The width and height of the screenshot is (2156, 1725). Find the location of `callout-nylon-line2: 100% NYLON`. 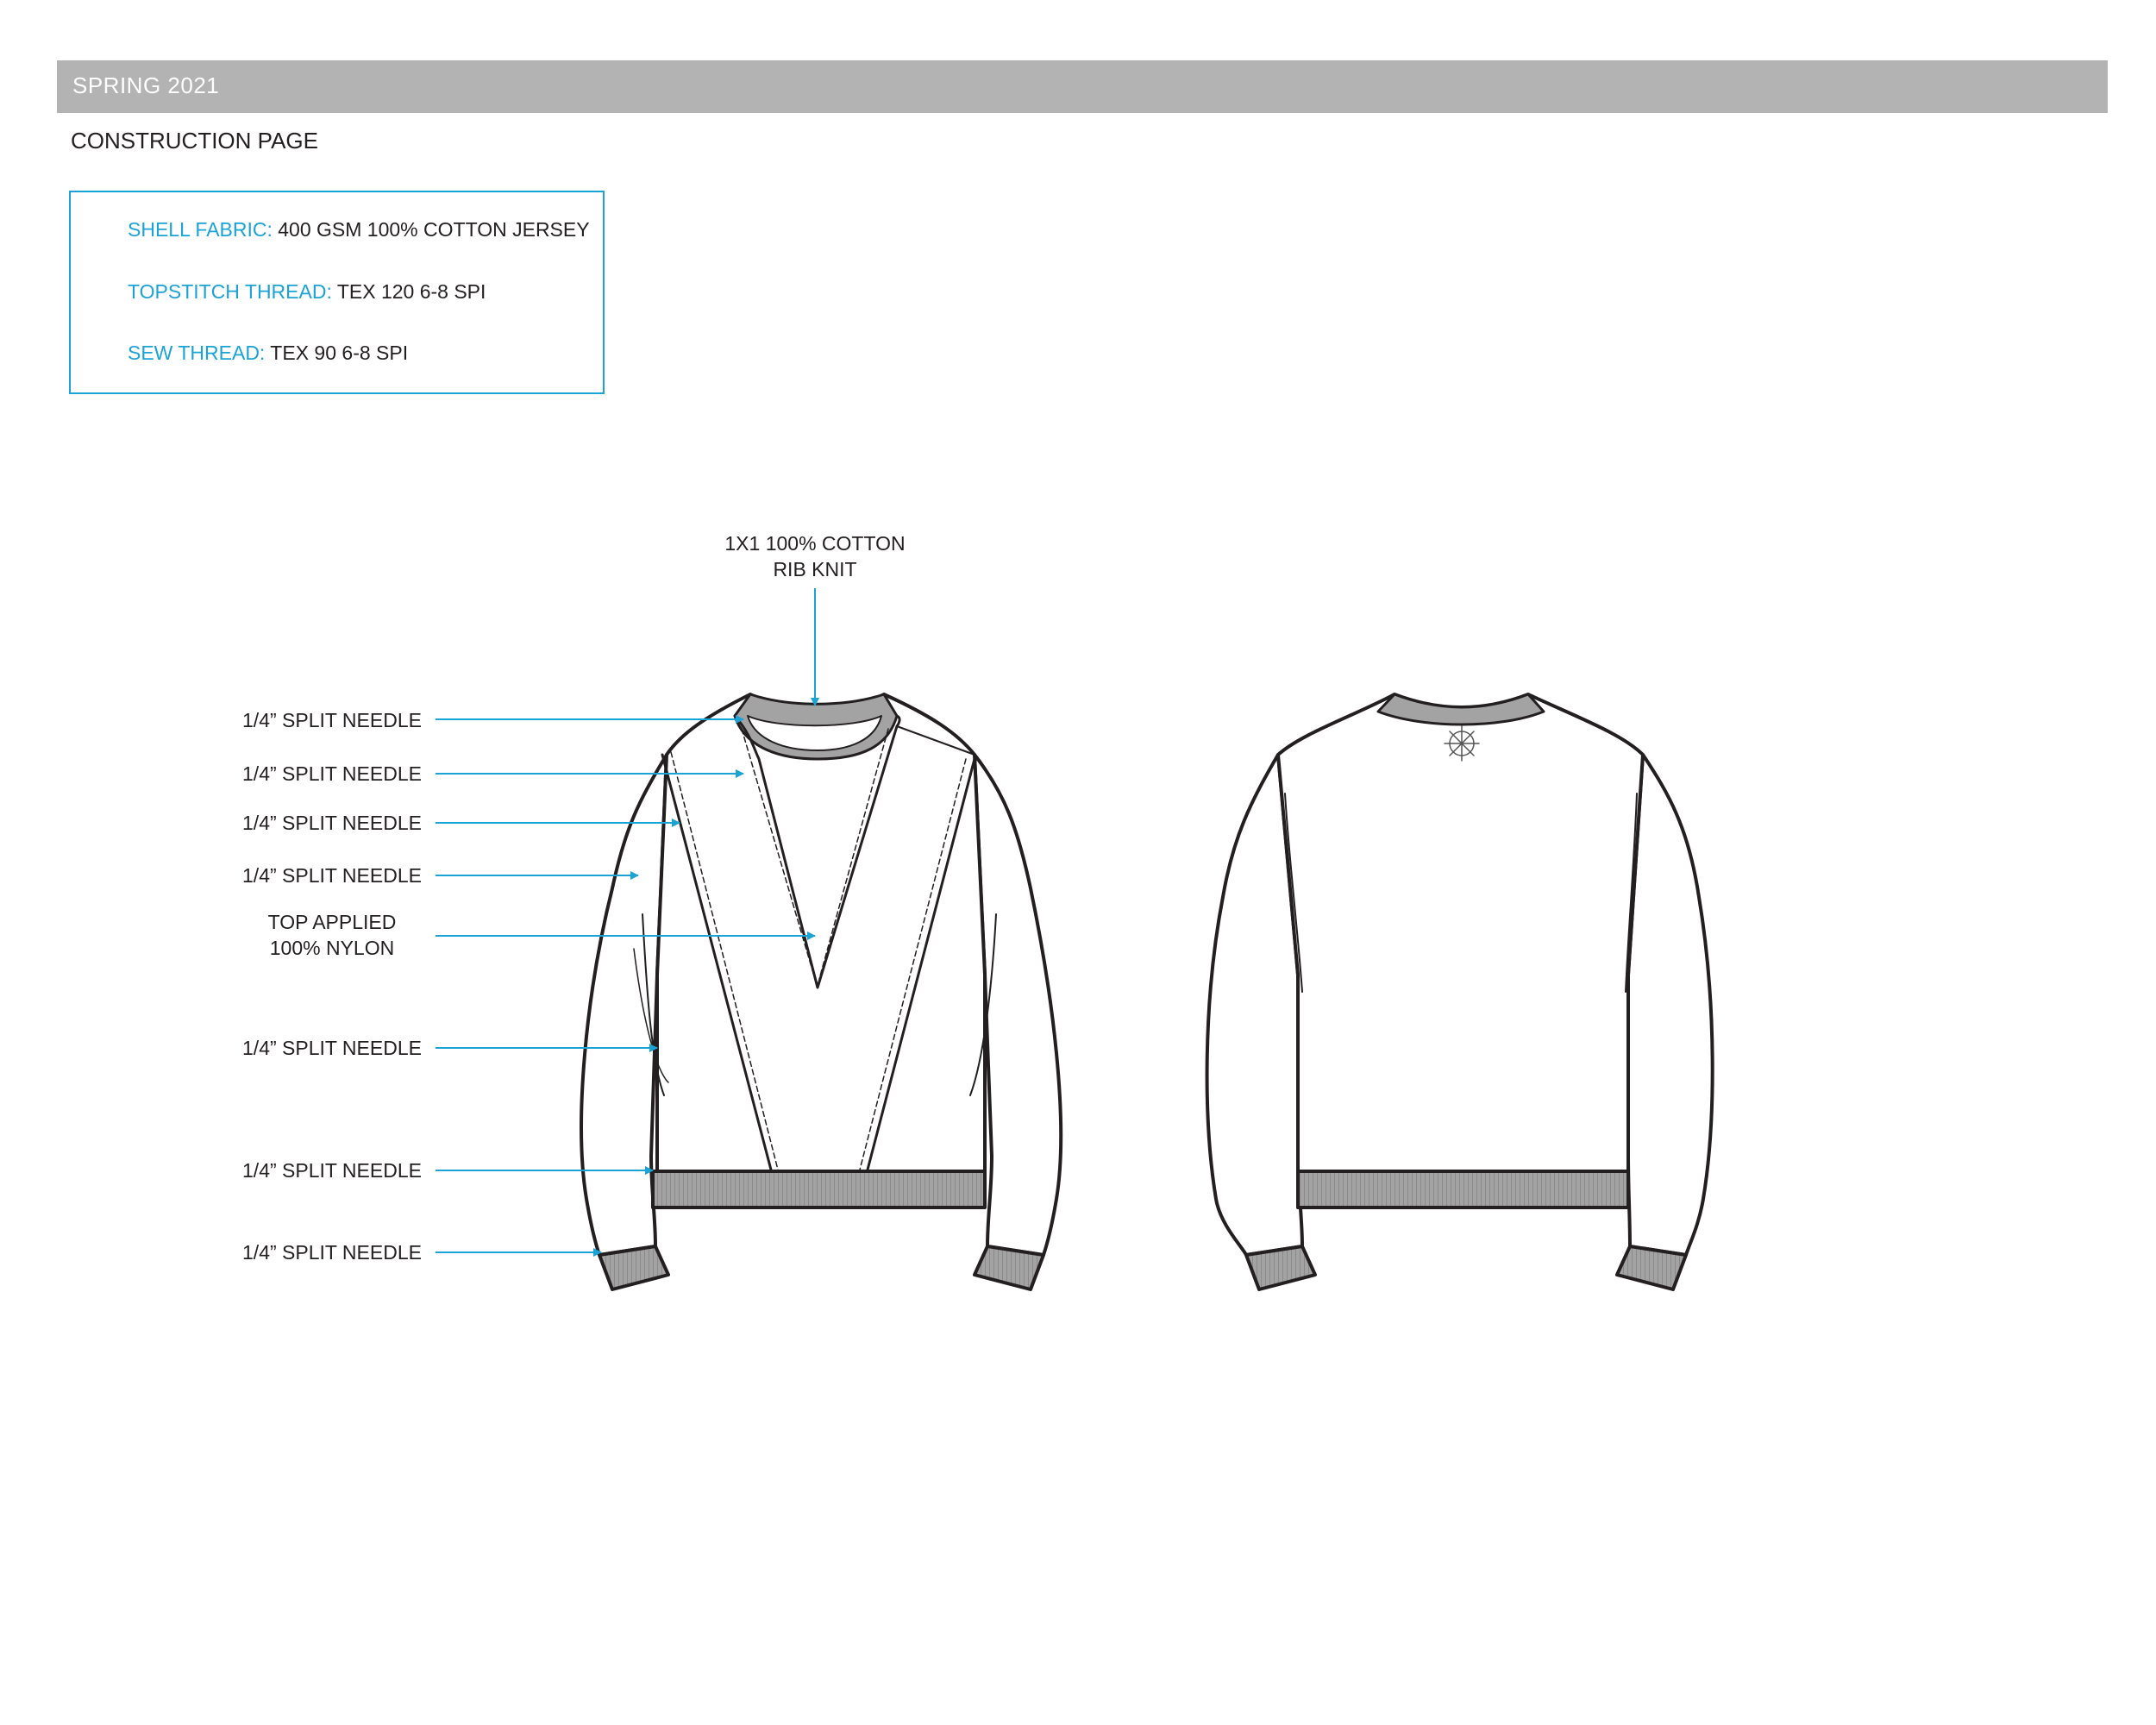

callout-nylon-line2: 100% NYLON is located at coordinates (332, 948).